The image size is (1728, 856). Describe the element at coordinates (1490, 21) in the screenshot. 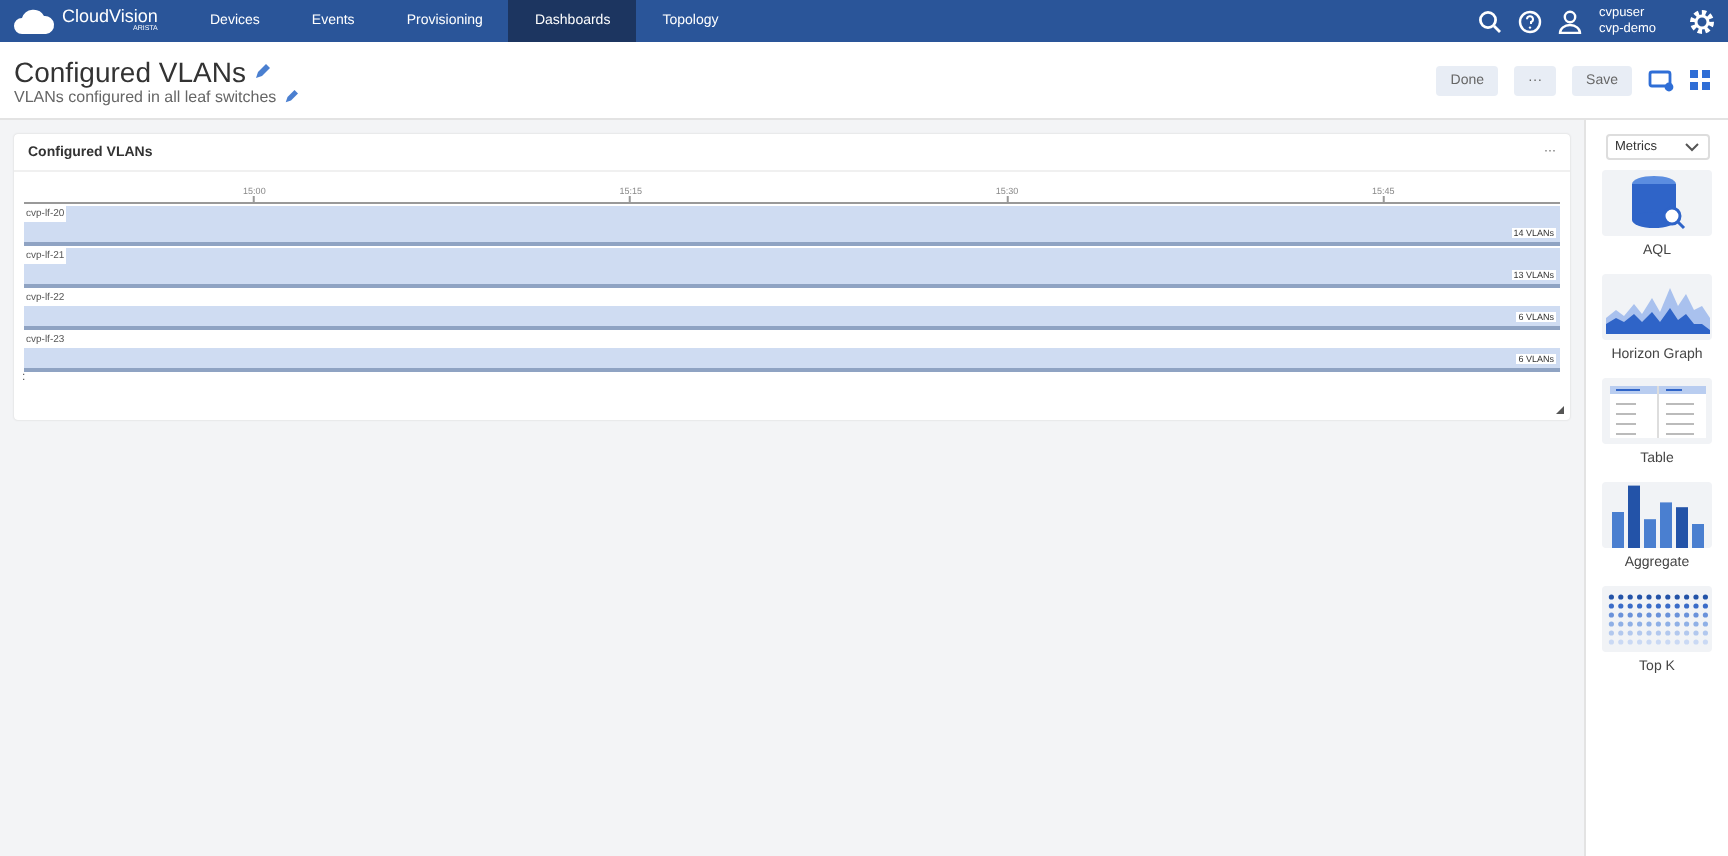

I see `search-icon` at that location.